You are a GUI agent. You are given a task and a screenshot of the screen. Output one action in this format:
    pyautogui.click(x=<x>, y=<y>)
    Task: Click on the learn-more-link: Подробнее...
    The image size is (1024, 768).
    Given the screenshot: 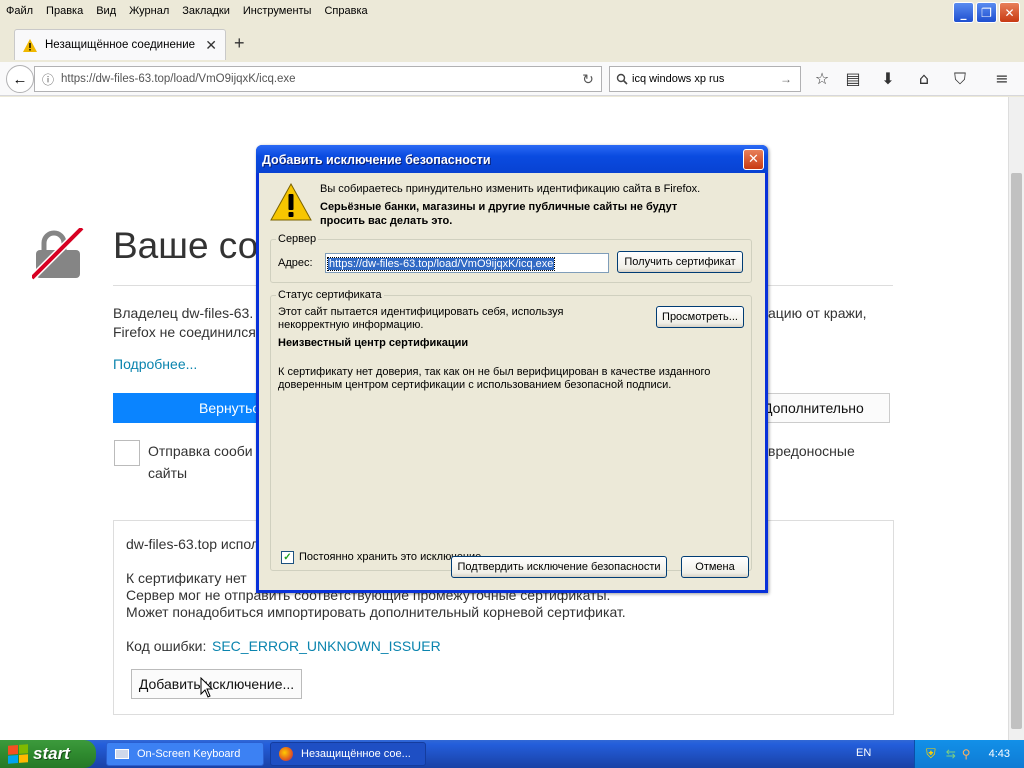 What is the action you would take?
    pyautogui.click(x=155, y=364)
    